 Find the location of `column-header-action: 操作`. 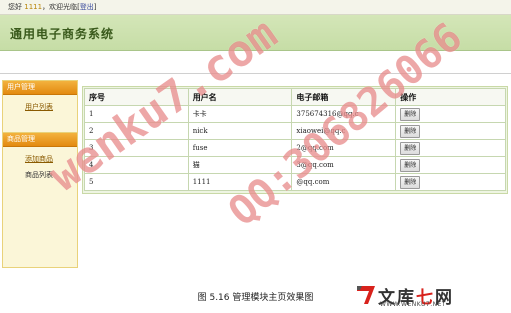

column-header-action: 操作 is located at coordinates (450, 97).